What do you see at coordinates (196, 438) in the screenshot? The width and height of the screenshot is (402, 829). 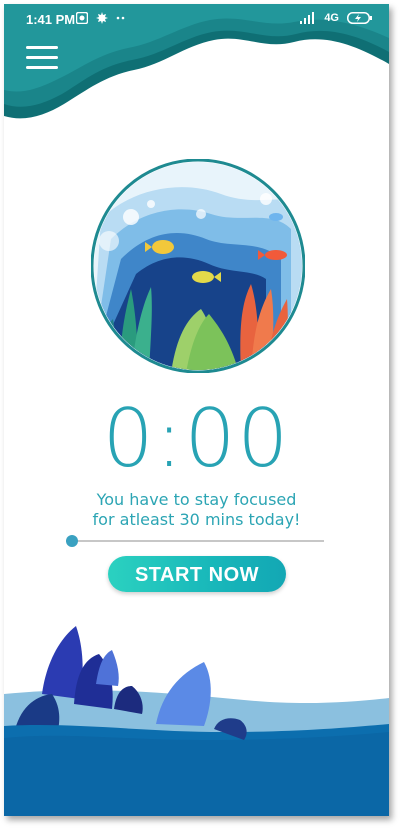 I see `timer-display: 0:00` at bounding box center [196, 438].